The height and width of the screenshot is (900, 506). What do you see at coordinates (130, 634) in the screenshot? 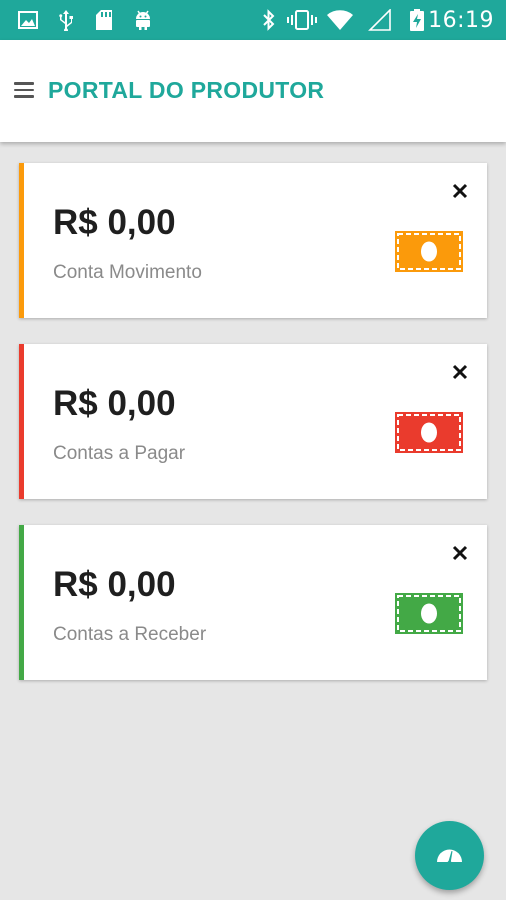
I see `card-label: Contas a Receber` at bounding box center [130, 634].